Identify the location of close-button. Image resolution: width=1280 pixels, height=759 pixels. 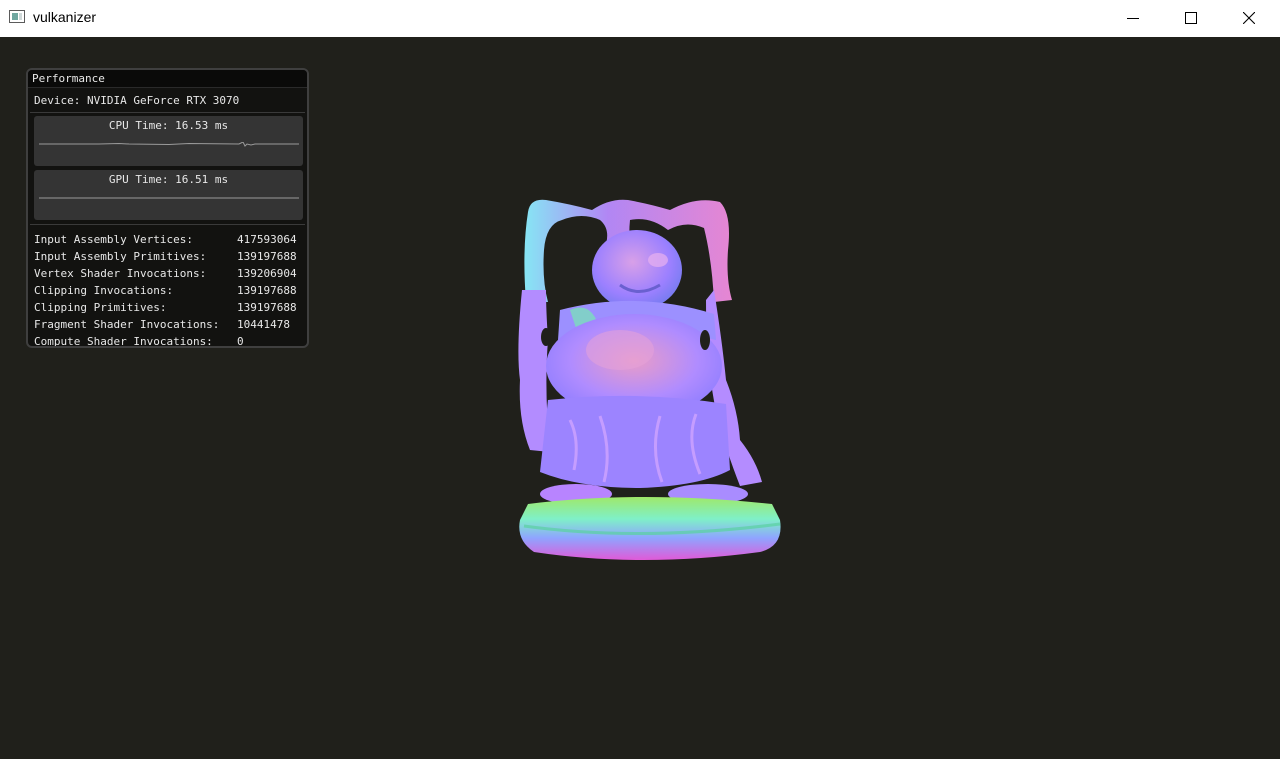
(1249, 18).